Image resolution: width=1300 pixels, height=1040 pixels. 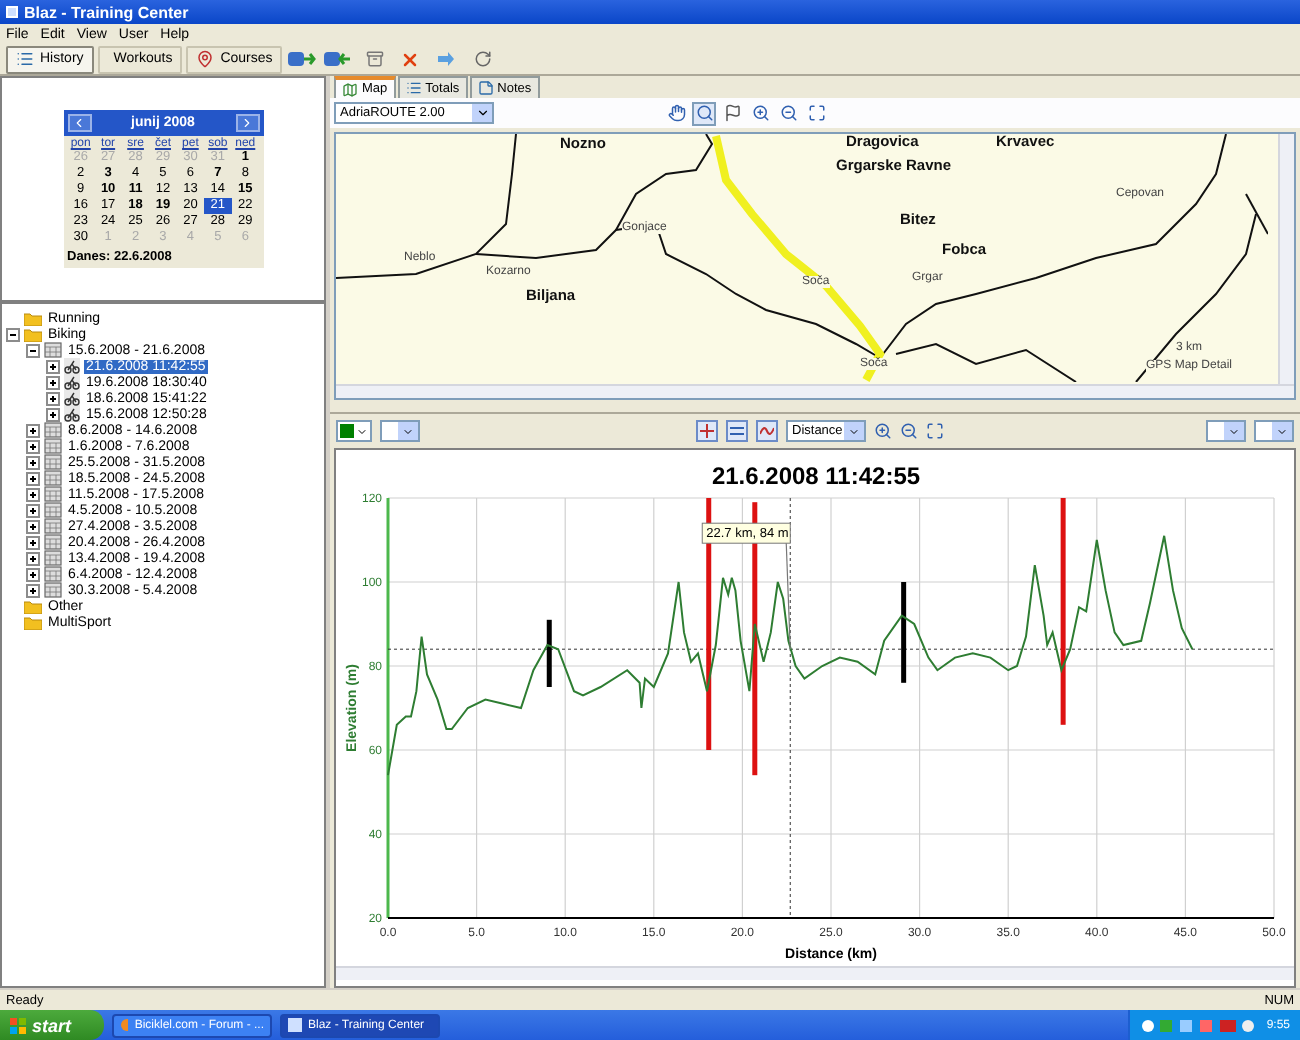 I want to click on wave-icon, so click(x=767, y=431).